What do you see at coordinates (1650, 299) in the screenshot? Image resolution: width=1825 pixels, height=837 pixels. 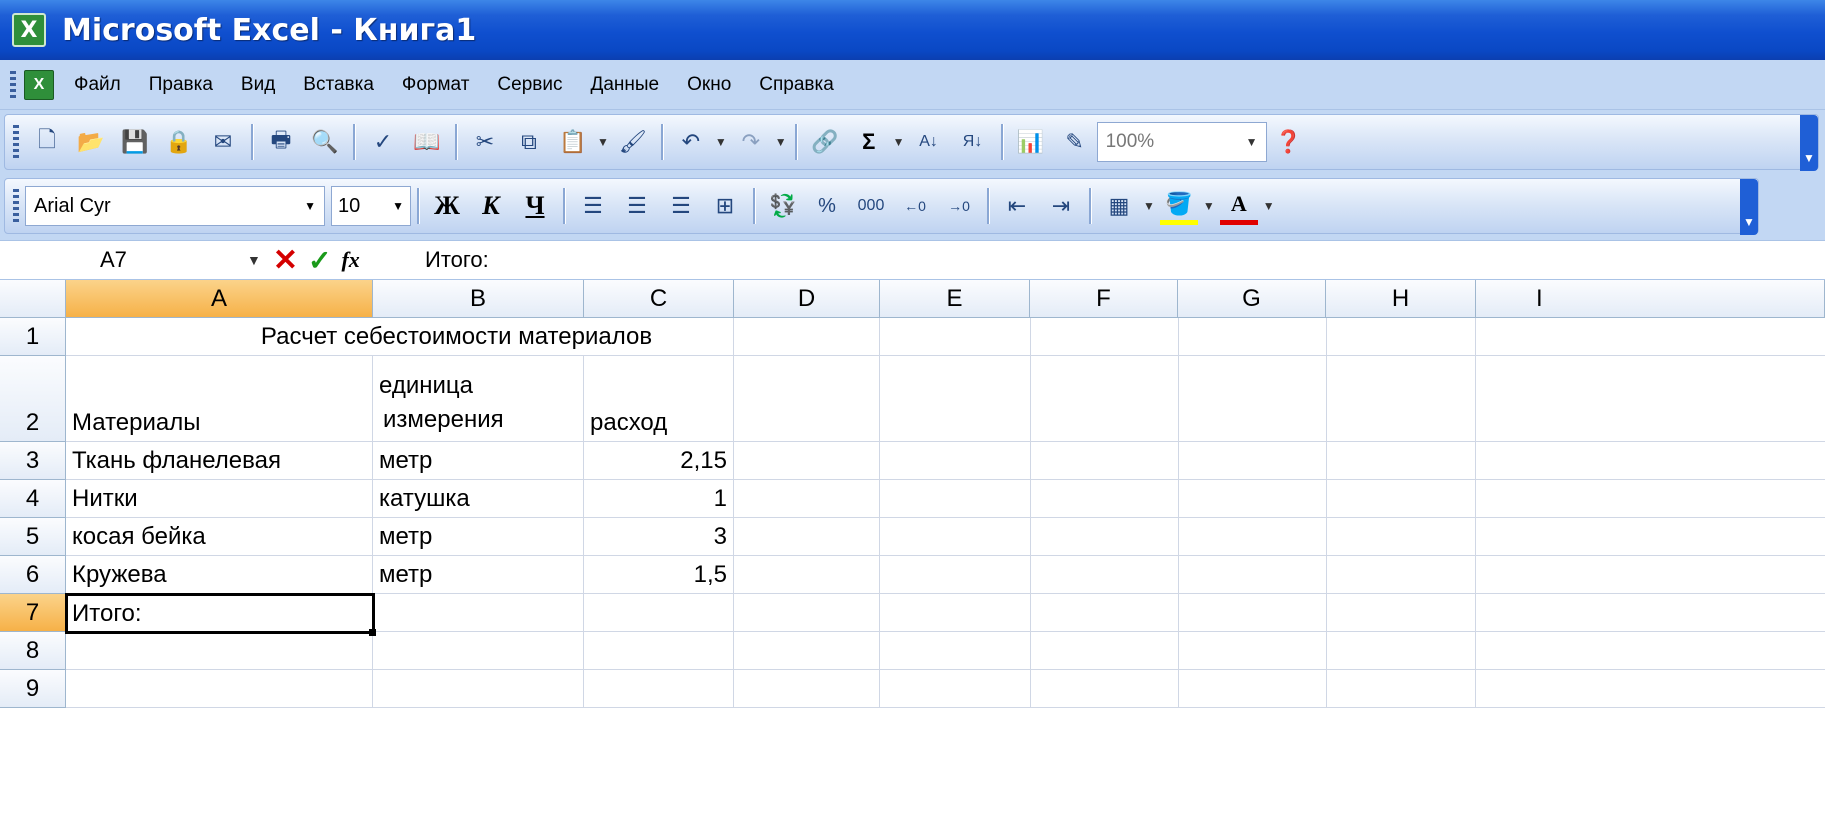 I see `column-header-i: I` at bounding box center [1650, 299].